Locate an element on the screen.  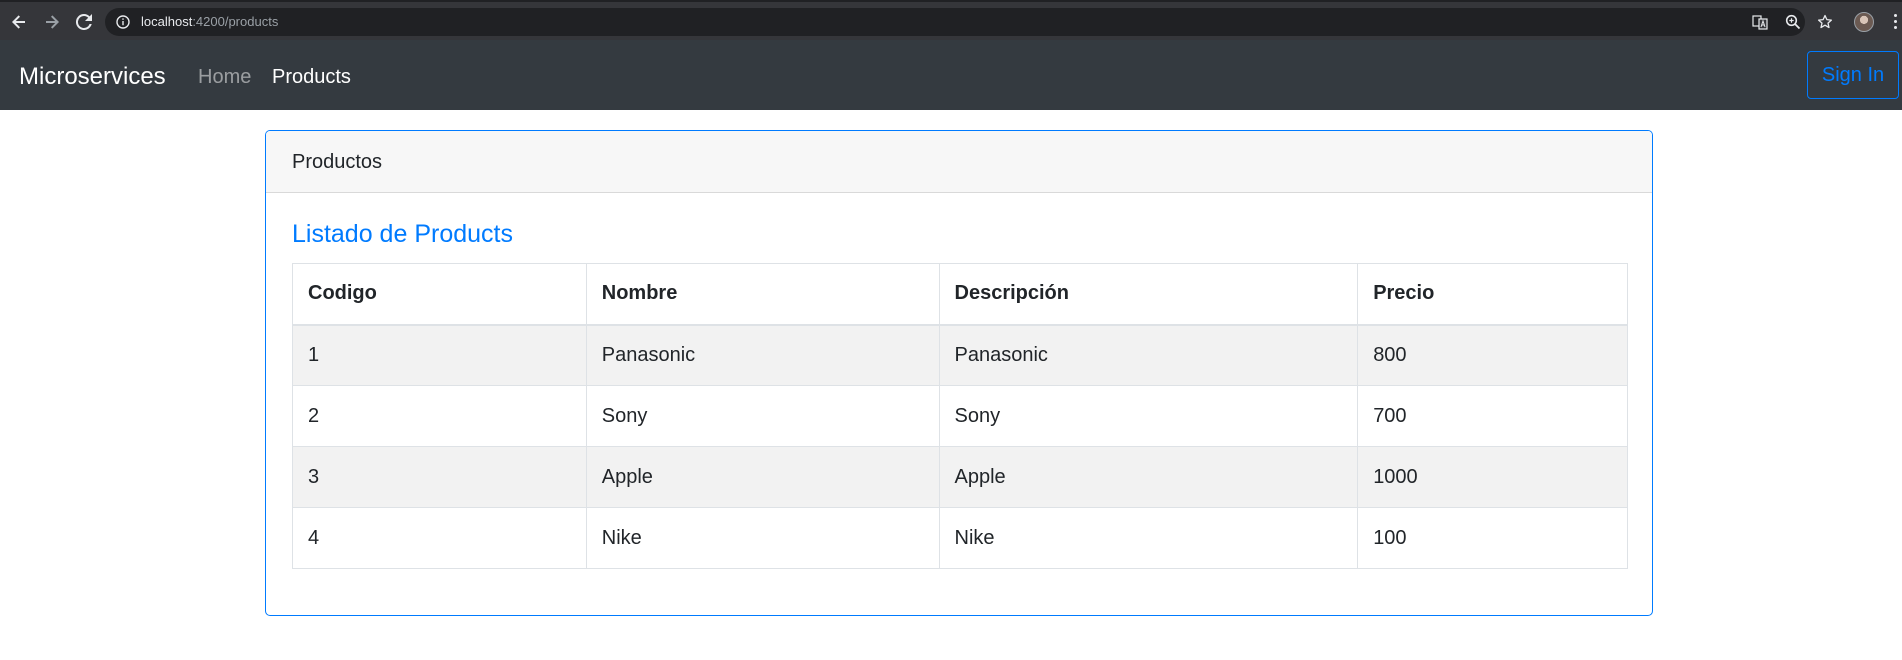
column-header-codigo: Codigo is located at coordinates (439, 294).